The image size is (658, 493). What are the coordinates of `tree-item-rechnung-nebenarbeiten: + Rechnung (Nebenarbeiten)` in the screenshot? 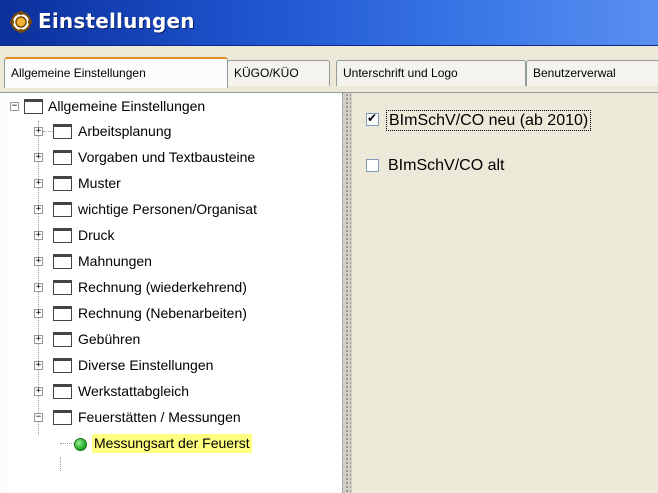 It's located at (175, 315).